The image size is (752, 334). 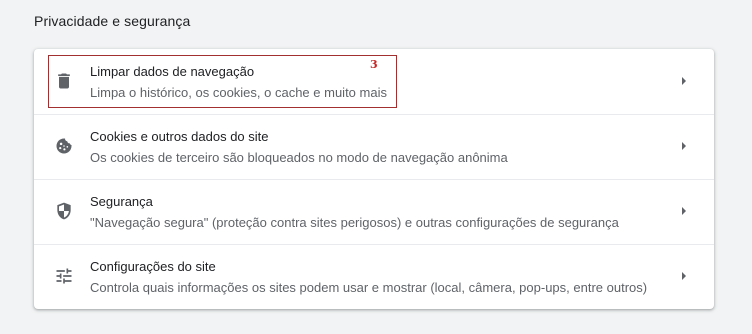 What do you see at coordinates (374, 64) in the screenshot?
I see `annotation-step-number: 3` at bounding box center [374, 64].